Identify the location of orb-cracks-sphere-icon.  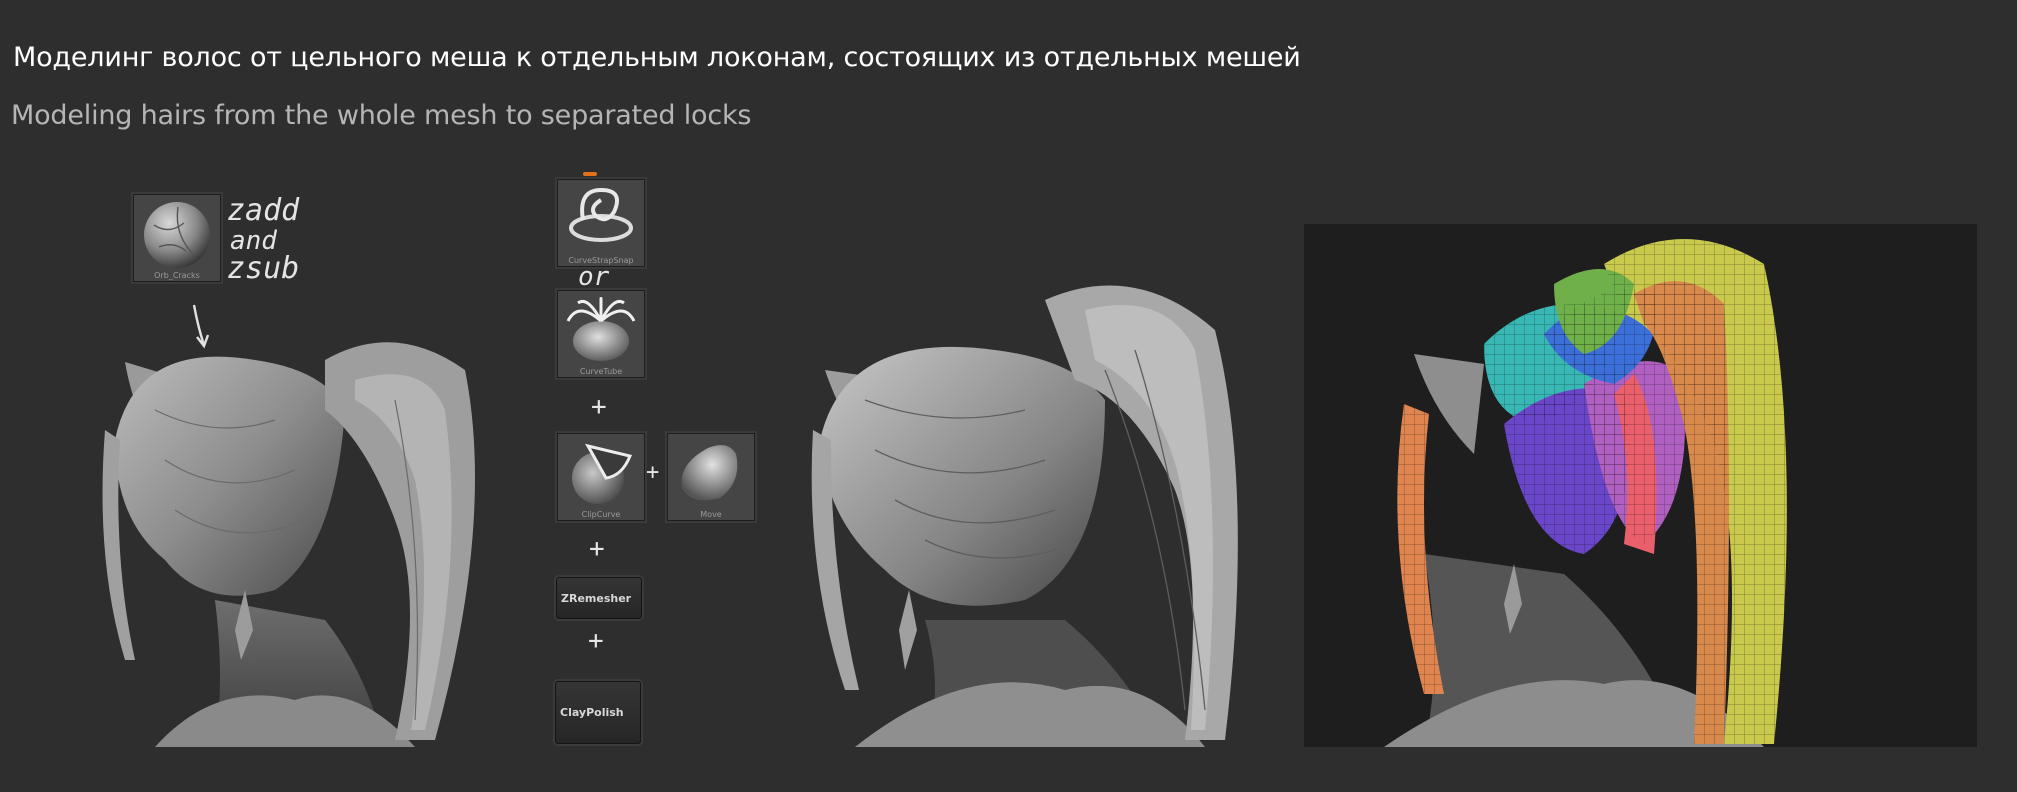
(177, 235).